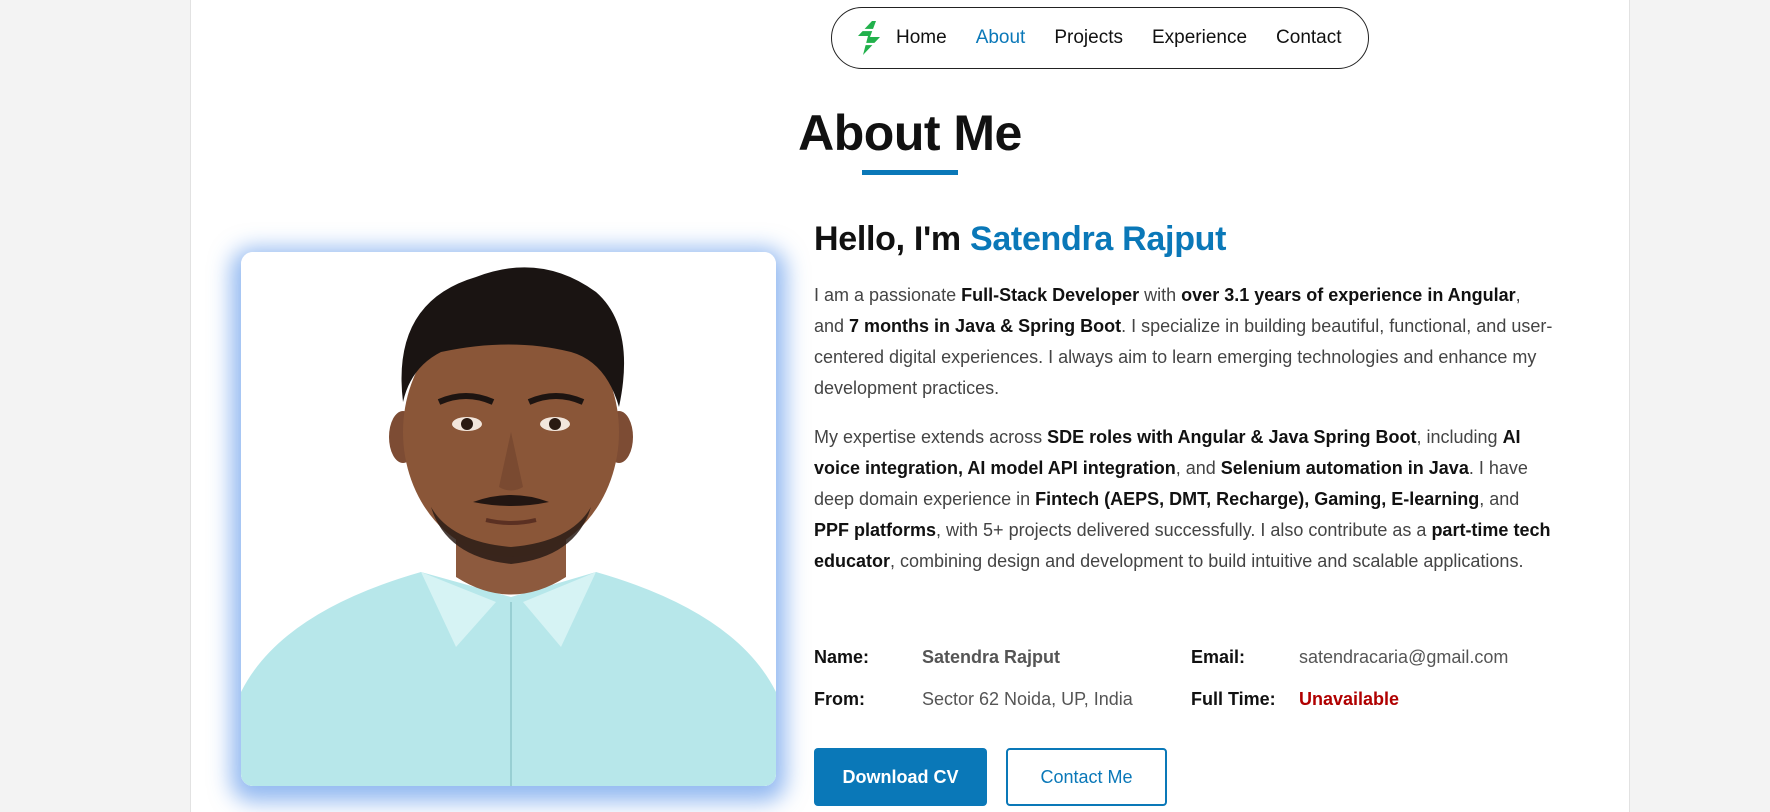 The image size is (1770, 812). I want to click on para2-bold: PPF platforms, so click(875, 530).